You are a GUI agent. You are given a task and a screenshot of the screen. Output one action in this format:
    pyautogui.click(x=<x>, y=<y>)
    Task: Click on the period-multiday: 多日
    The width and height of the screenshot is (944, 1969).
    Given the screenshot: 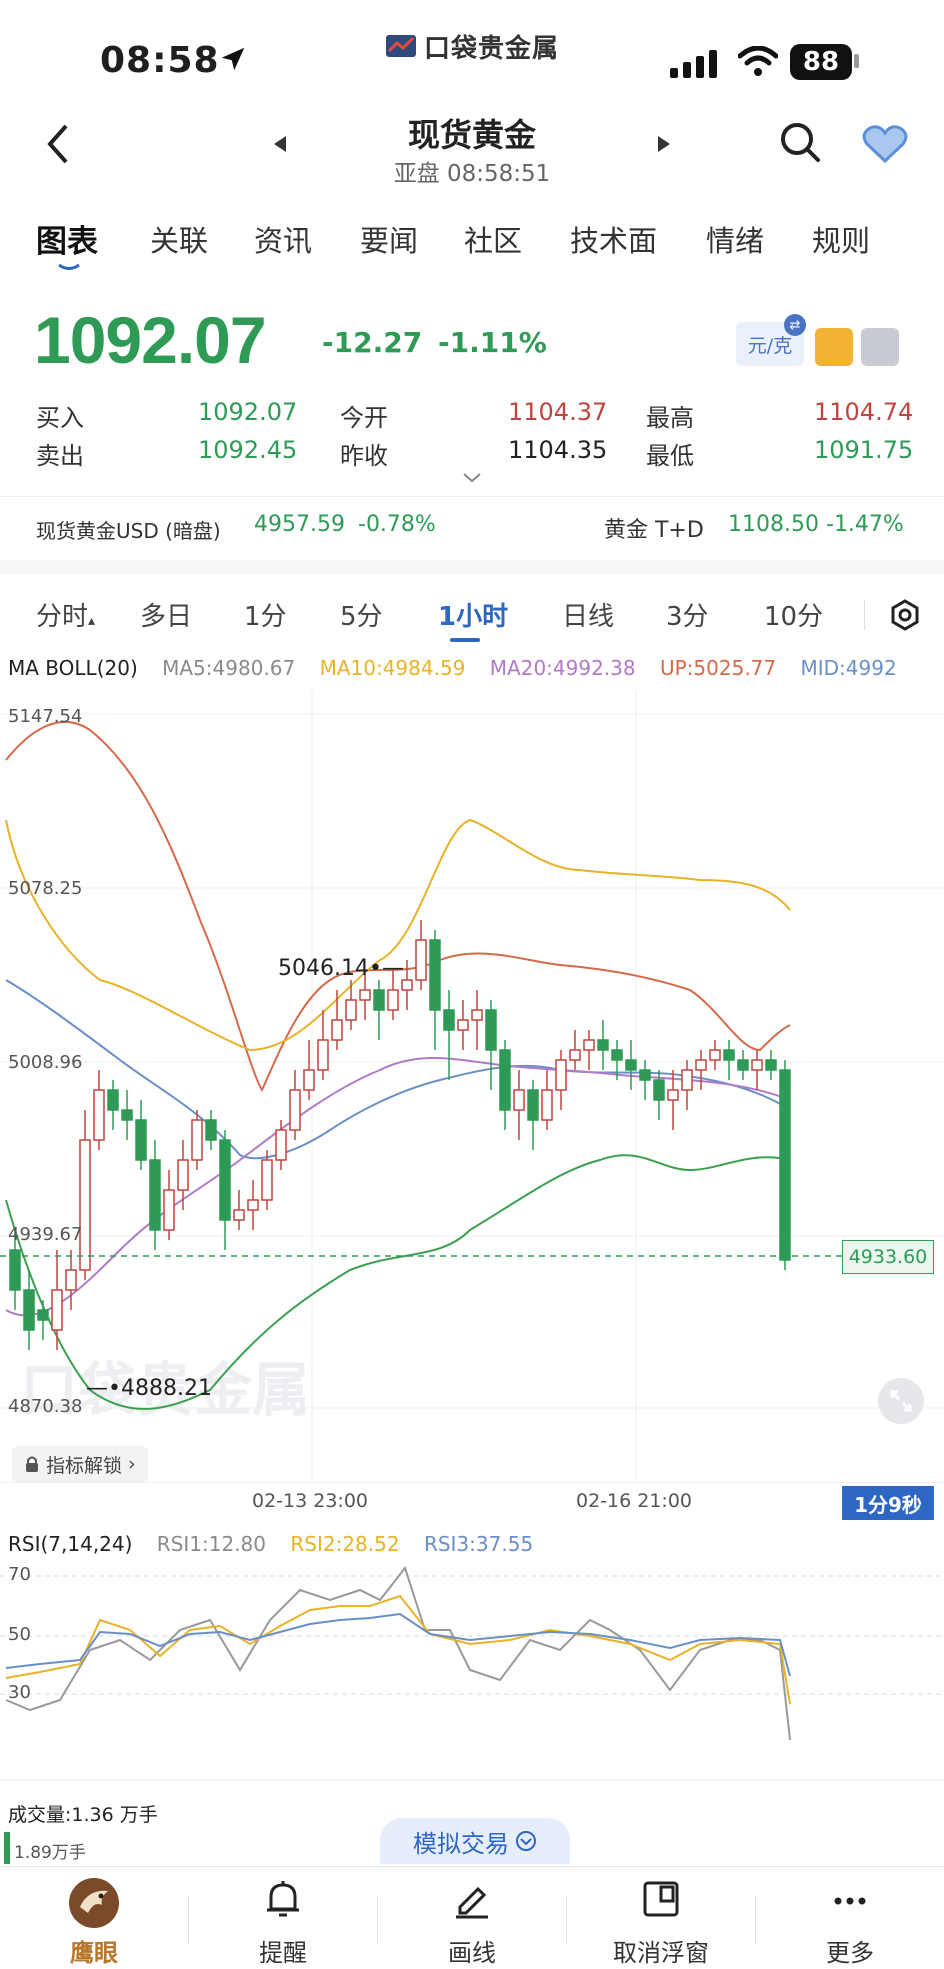 What is the action you would take?
    pyautogui.click(x=166, y=614)
    